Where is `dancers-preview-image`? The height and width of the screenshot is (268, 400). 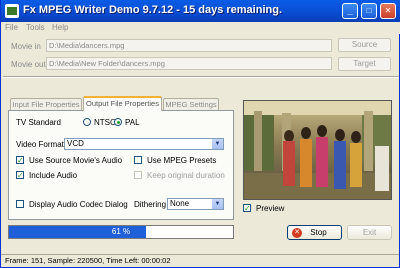
dancers-preview-image is located at coordinates (317, 150).